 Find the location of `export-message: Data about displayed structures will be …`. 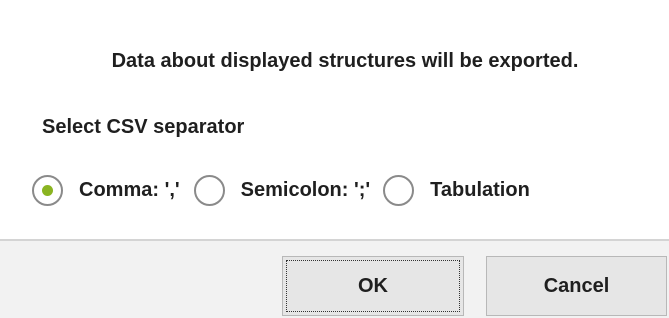

export-message: Data about displayed structures will be … is located at coordinates (345, 61).